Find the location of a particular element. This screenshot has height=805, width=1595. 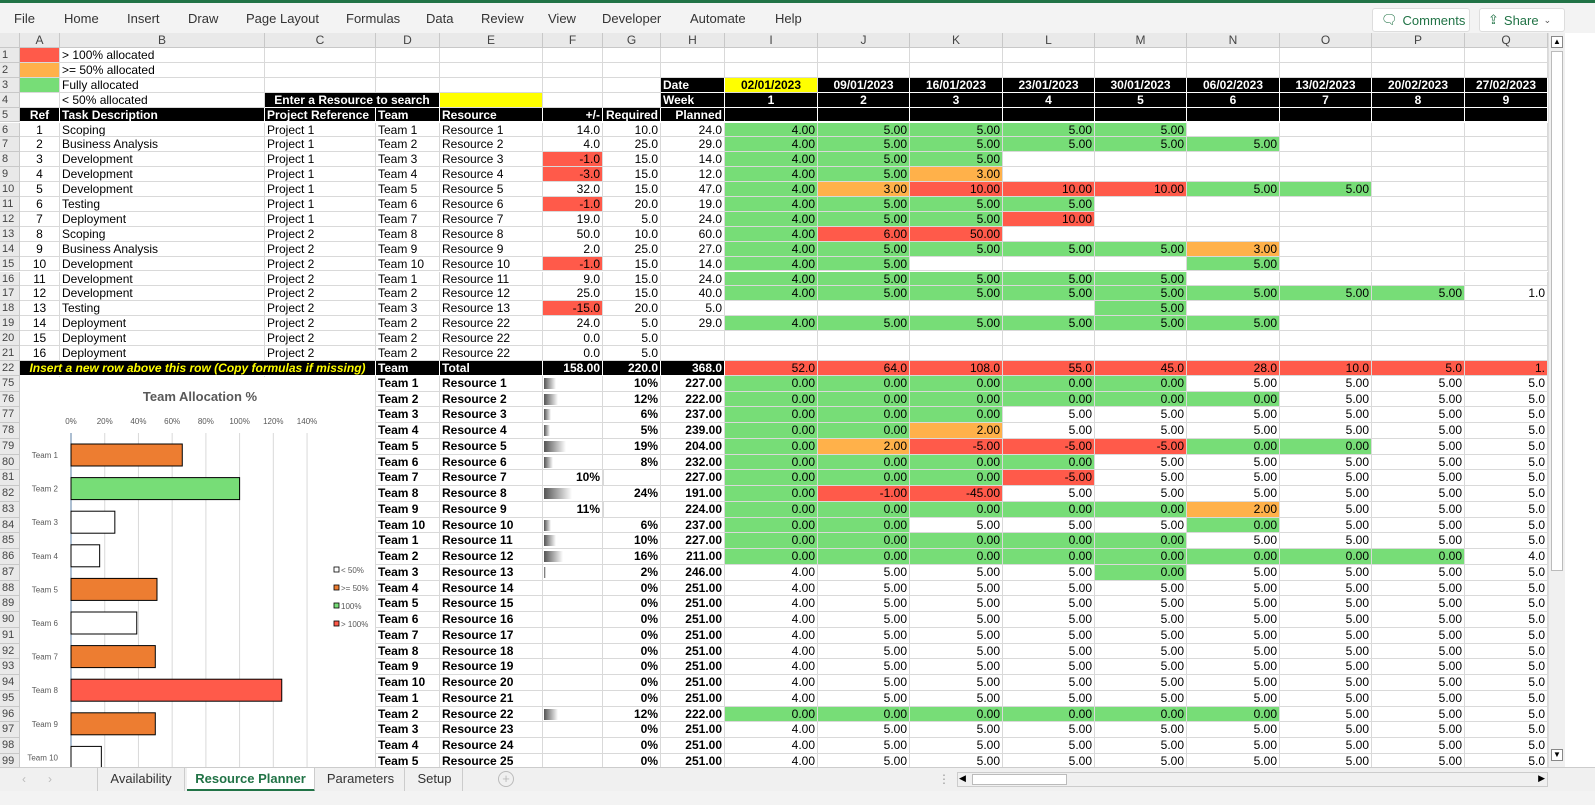

variance: -1.0 is located at coordinates (573, 204).